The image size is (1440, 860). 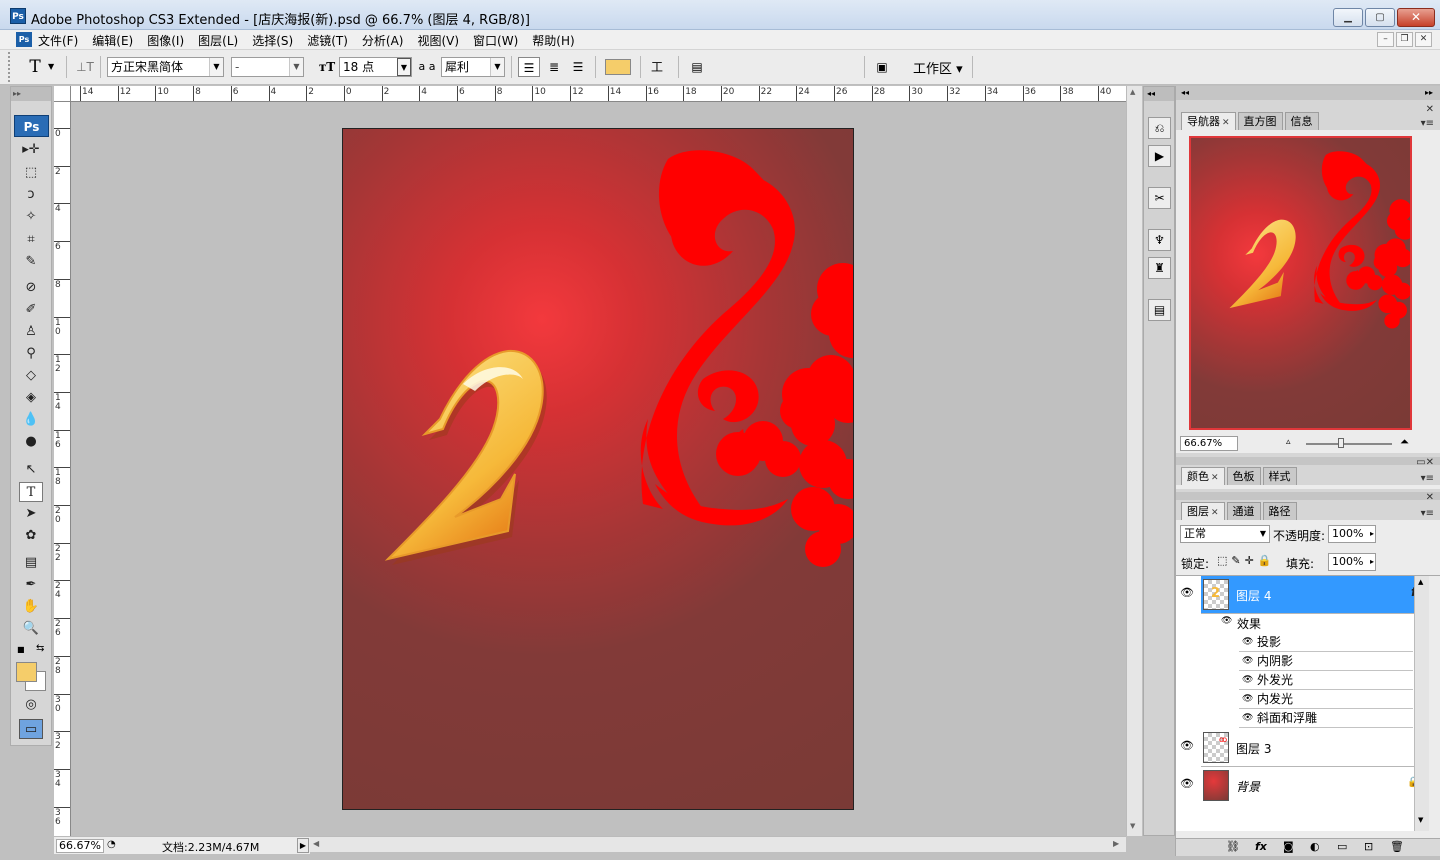 What do you see at coordinates (24, 39) in the screenshot?
I see `document-icon: Ps` at bounding box center [24, 39].